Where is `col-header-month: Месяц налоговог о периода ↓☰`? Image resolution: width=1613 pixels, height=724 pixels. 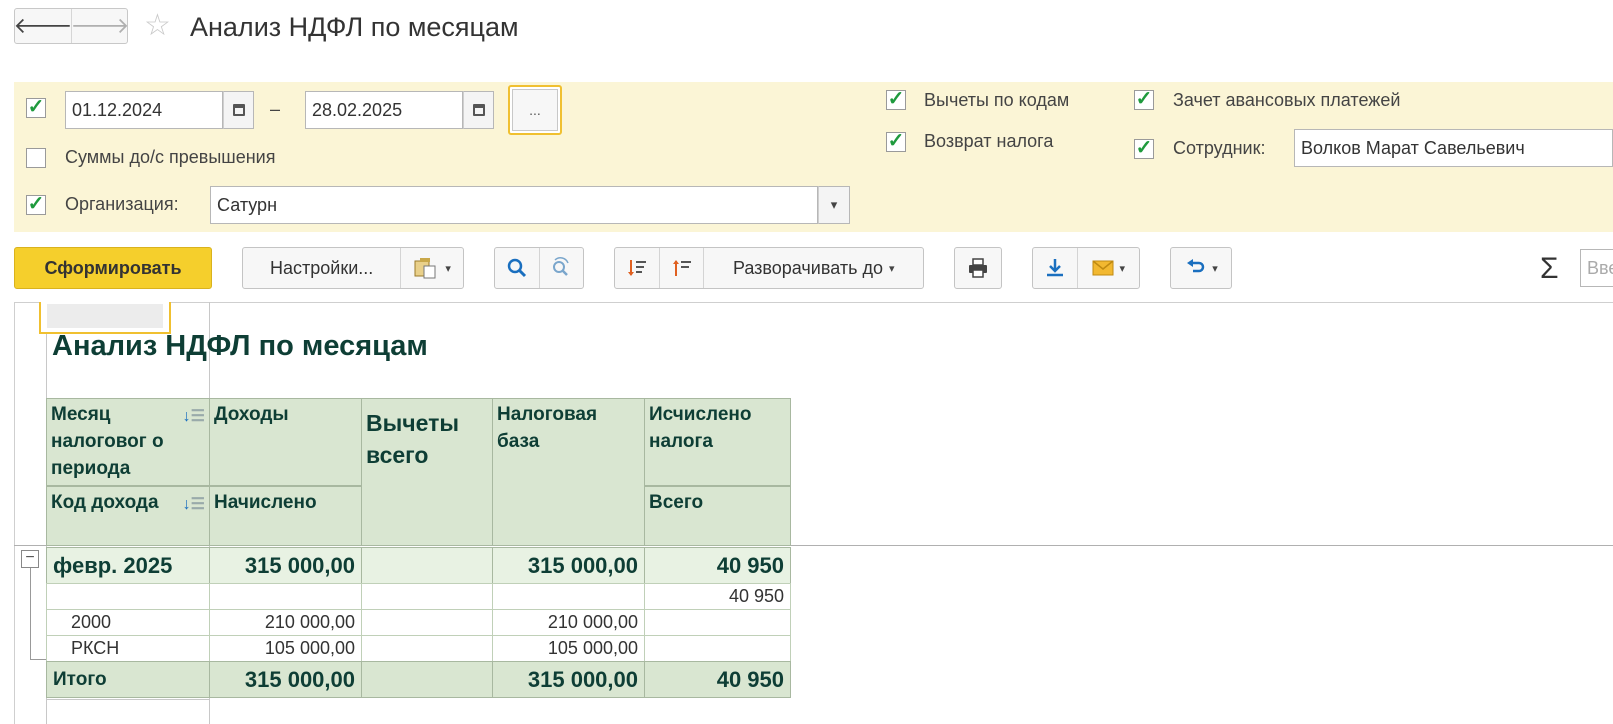 col-header-month: Месяц налоговог о периода ↓☰ is located at coordinates (128, 442).